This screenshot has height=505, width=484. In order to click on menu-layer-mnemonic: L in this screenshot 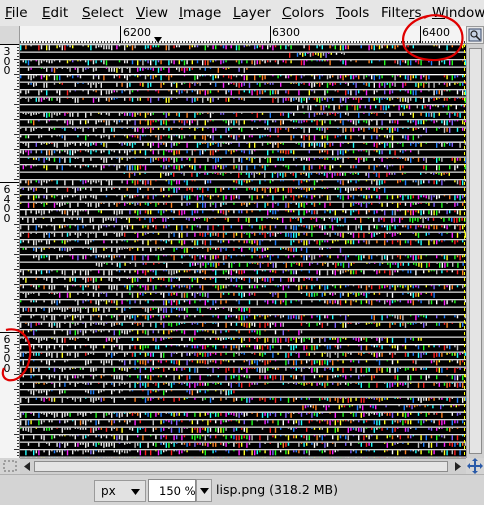, I will do `click(237, 13)`.